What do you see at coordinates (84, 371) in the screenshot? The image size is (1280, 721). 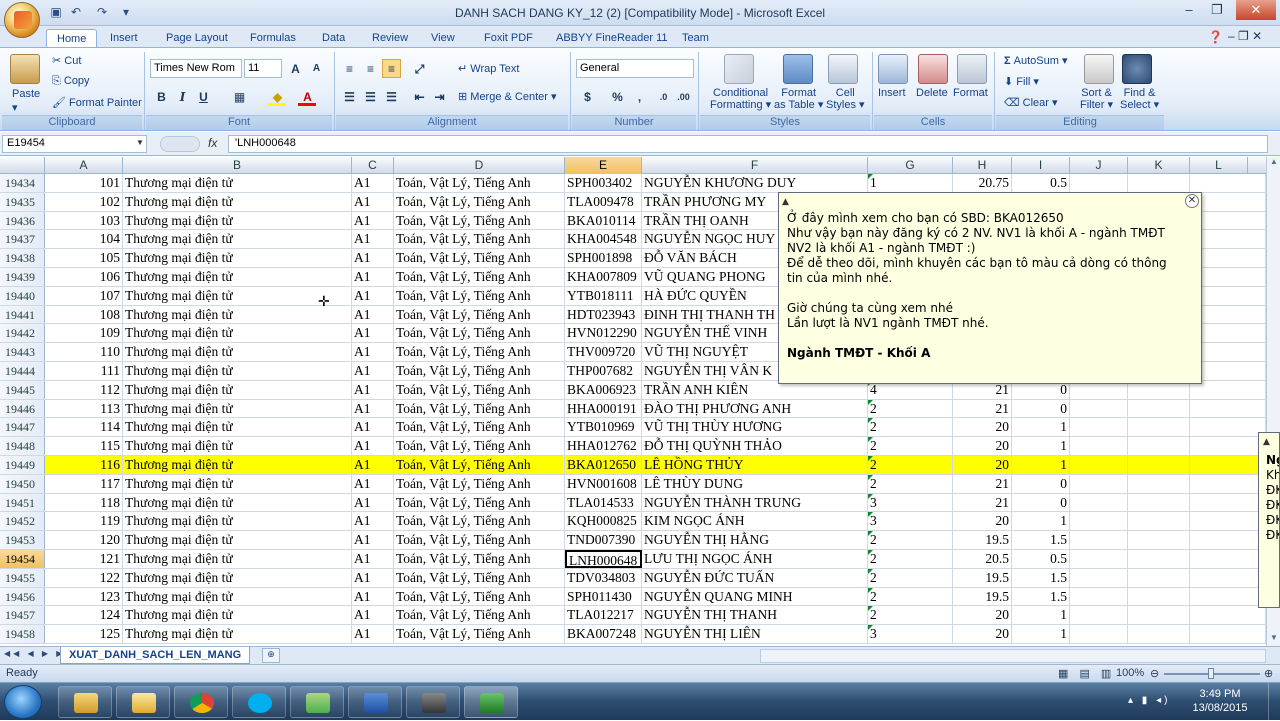 I see `cell-a: 111` at bounding box center [84, 371].